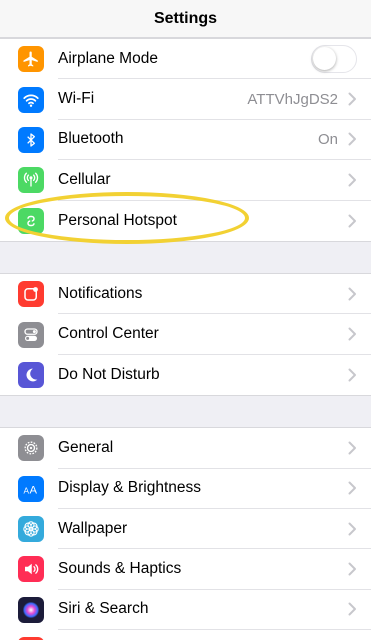 The height and width of the screenshot is (640, 371). What do you see at coordinates (84, 179) in the screenshot?
I see `row-label: Cellular` at bounding box center [84, 179].